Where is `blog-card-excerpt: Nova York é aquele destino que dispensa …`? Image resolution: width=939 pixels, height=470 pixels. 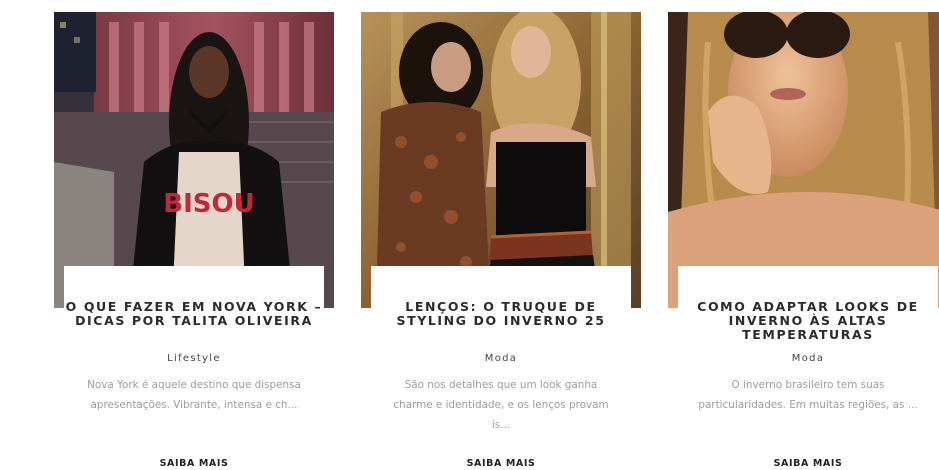 blog-card-excerpt: Nova York é aquele destino que dispensa … is located at coordinates (194, 395).